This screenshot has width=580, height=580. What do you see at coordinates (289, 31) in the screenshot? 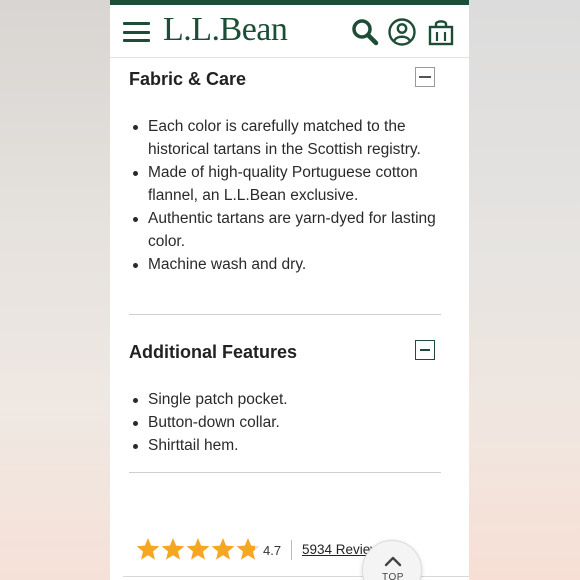
I see `site-header: L.L.Bean` at bounding box center [289, 31].